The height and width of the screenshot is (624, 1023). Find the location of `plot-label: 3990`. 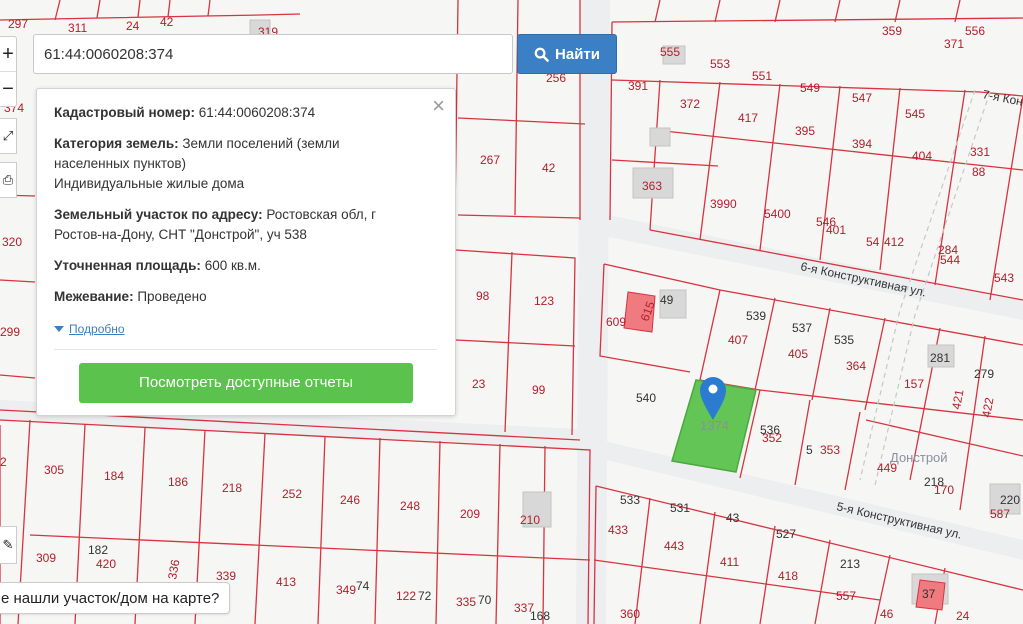

plot-label: 3990 is located at coordinates (723, 204).